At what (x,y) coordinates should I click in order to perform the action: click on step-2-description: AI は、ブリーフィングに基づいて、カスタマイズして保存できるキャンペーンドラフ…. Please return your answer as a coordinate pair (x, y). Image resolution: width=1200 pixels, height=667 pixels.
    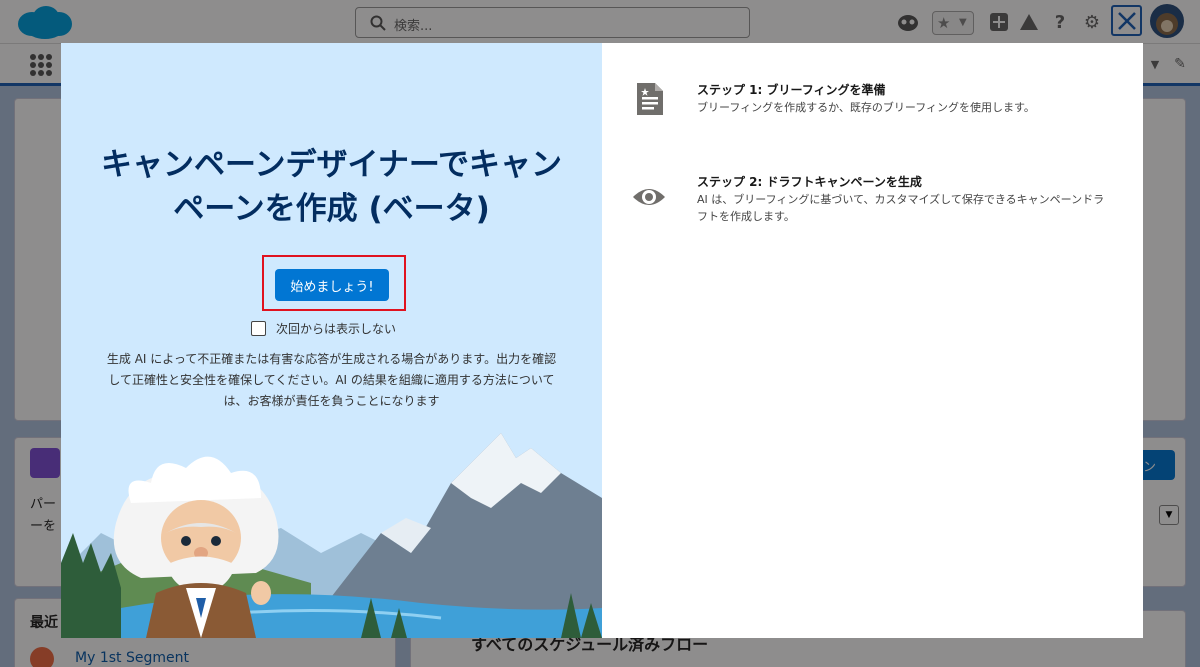
    Looking at the image, I should click on (901, 208).